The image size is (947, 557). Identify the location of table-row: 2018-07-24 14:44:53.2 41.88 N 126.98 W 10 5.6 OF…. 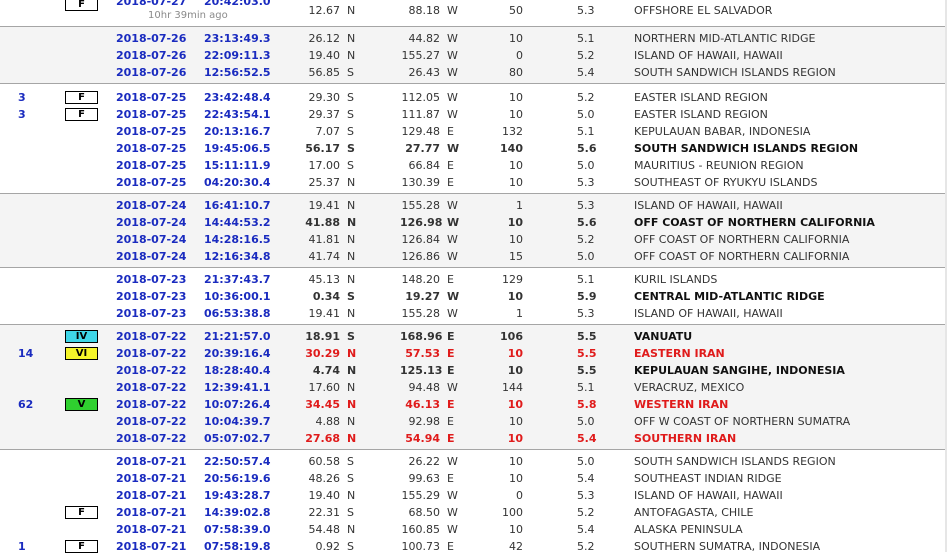
(473, 222).